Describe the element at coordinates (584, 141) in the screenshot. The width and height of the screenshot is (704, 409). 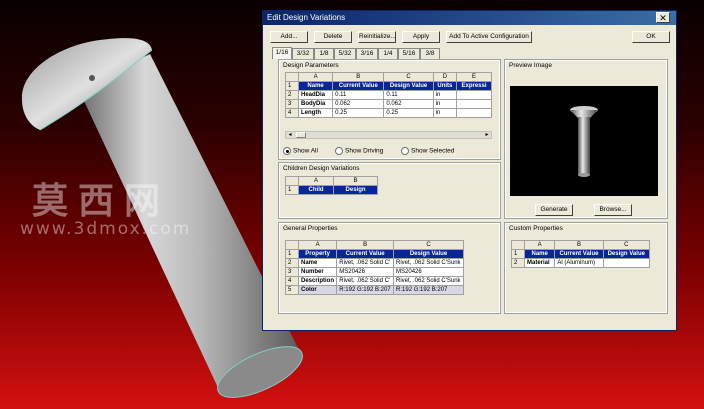
I see `preview-image` at that location.